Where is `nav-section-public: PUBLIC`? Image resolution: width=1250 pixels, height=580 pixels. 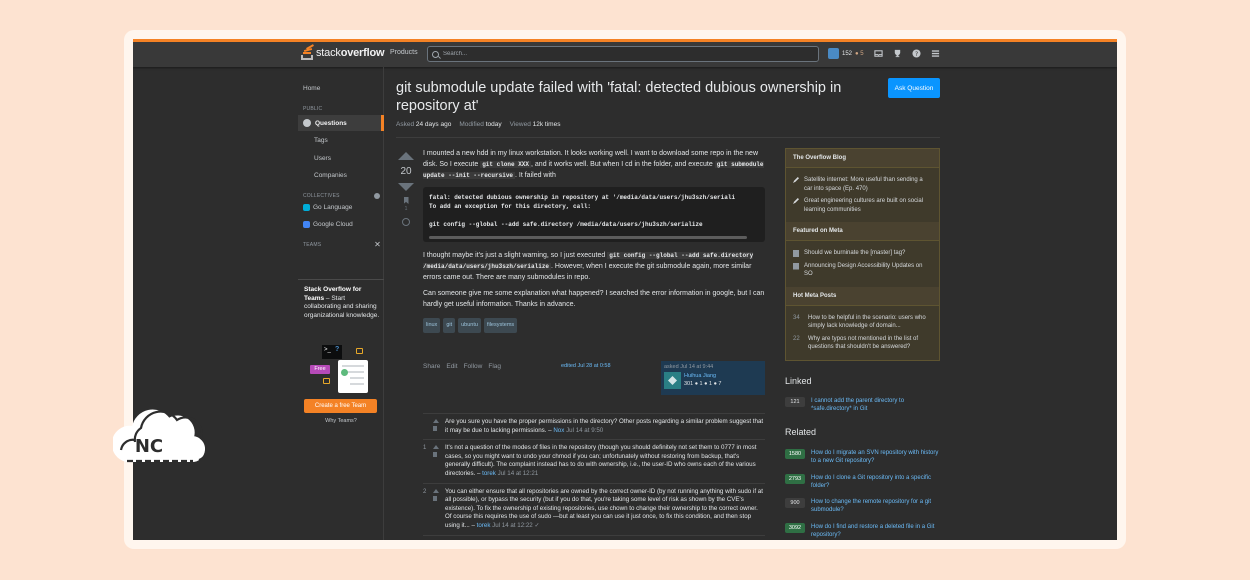
nav-section-public: PUBLIC is located at coordinates (313, 109).